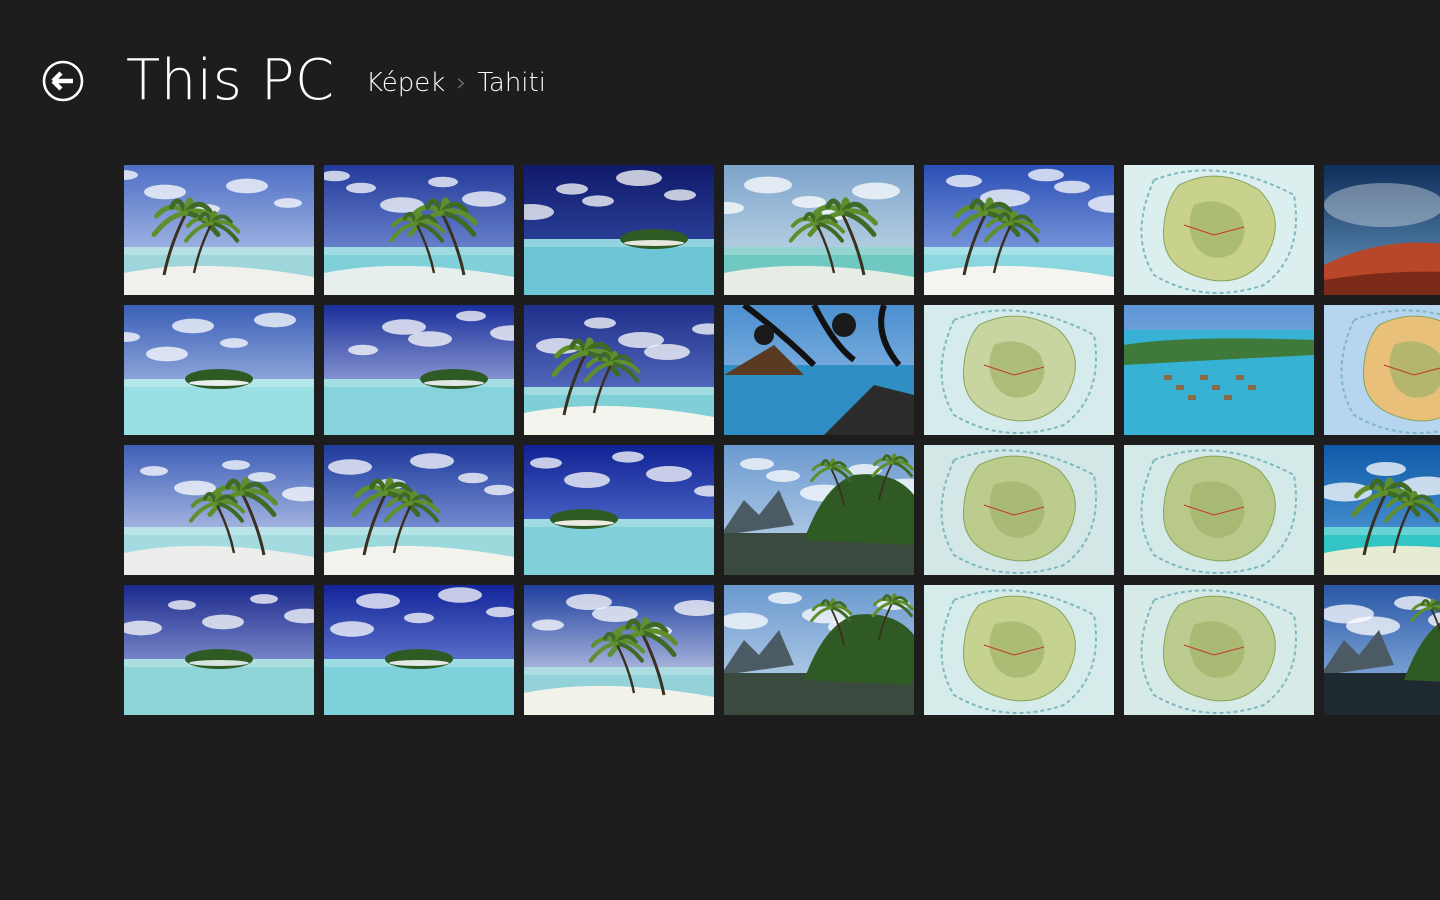 The image size is (1440, 900). What do you see at coordinates (511, 83) in the screenshot?
I see `breadcrumb-item-tahiti: Tahiti` at bounding box center [511, 83].